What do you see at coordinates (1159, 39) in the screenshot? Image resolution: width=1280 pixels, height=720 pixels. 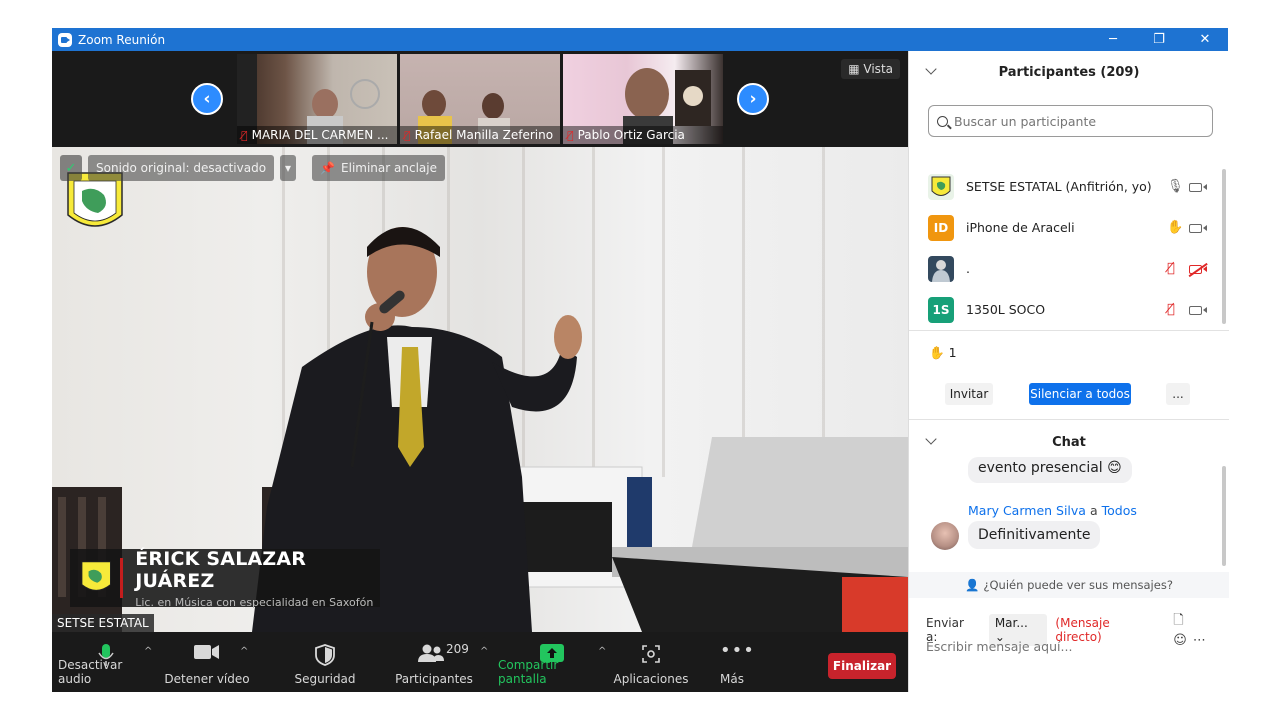 I see `restore-button: ❐` at bounding box center [1159, 39].